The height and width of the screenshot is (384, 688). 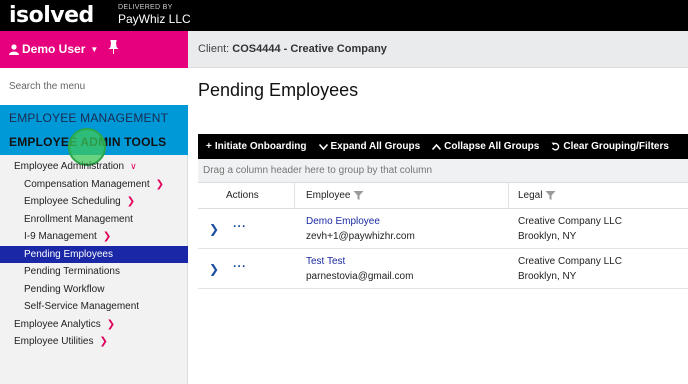 I want to click on sidebar-item-employee-utilities: Employee Utilities ❯, so click(x=94, y=342).